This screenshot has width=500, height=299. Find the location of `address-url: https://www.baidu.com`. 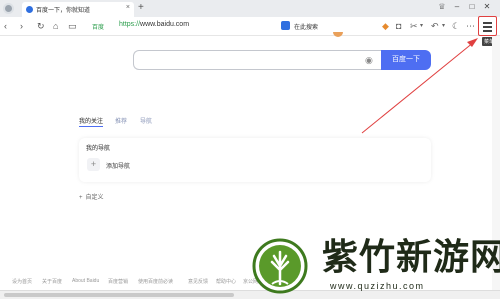

address-url: https://www.baidu.com is located at coordinates (154, 24).